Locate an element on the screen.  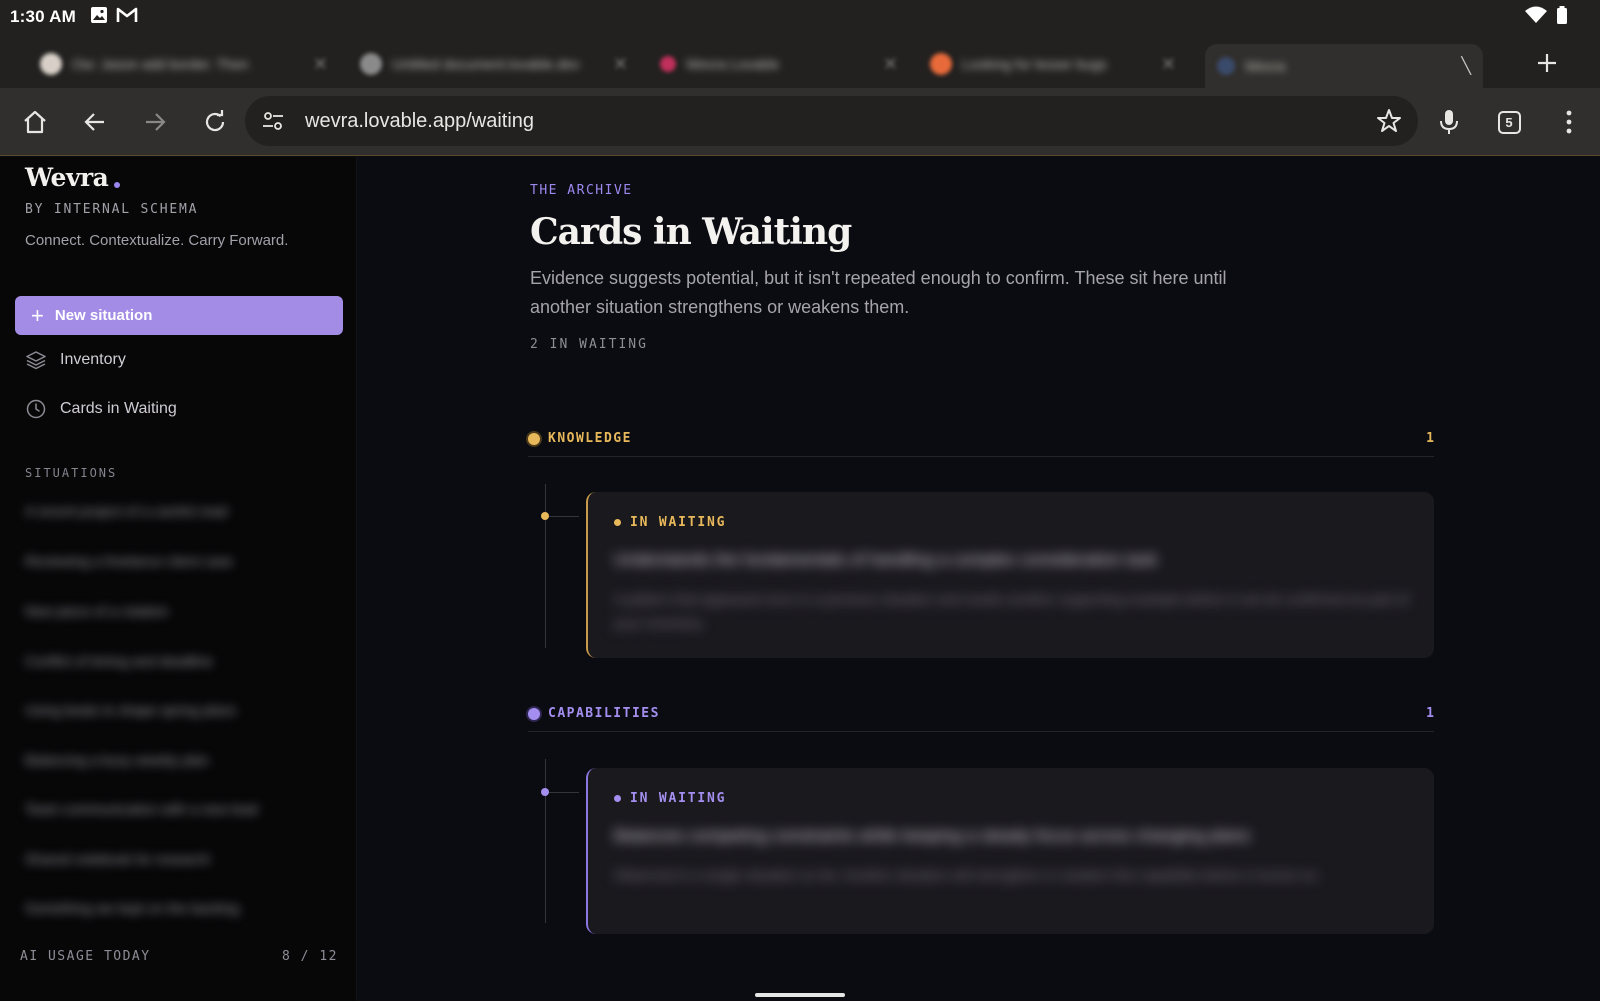
tab-title: Wevra Lovable is located at coordinates (733, 64).